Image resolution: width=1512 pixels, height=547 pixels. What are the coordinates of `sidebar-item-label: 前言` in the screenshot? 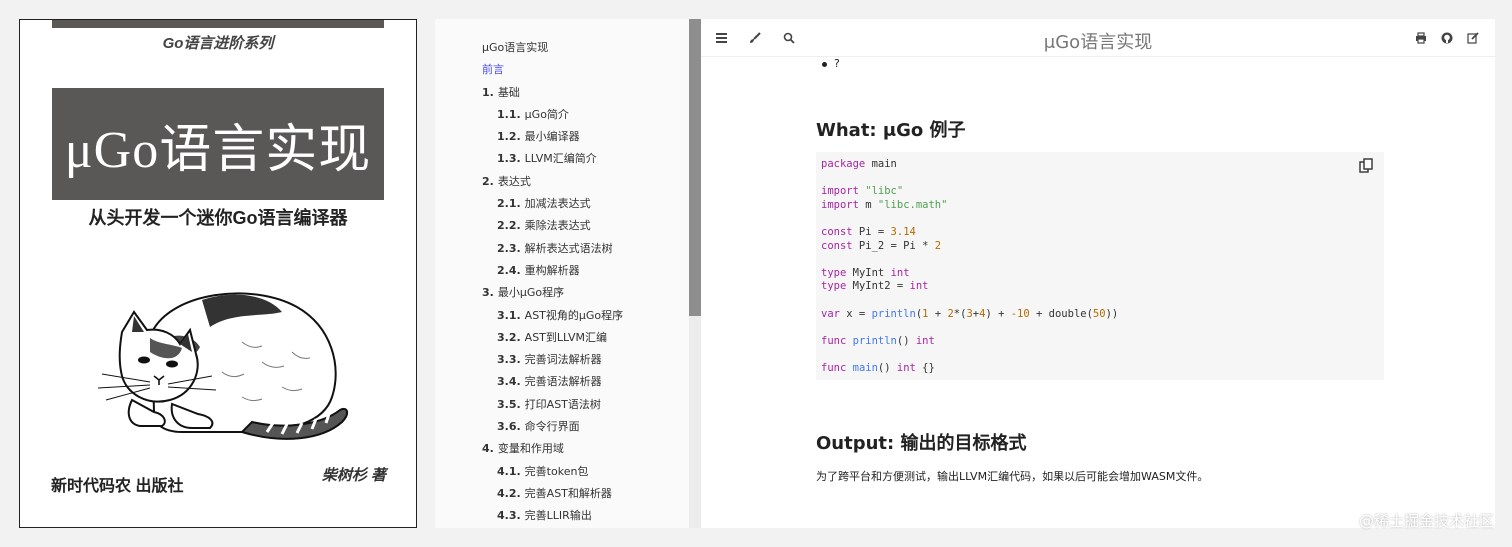 It's located at (493, 70).